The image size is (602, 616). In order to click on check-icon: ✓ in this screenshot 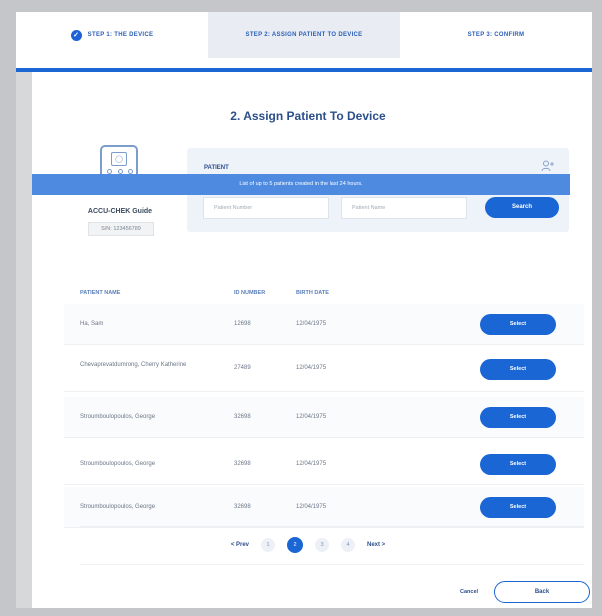, I will do `click(76, 35)`.